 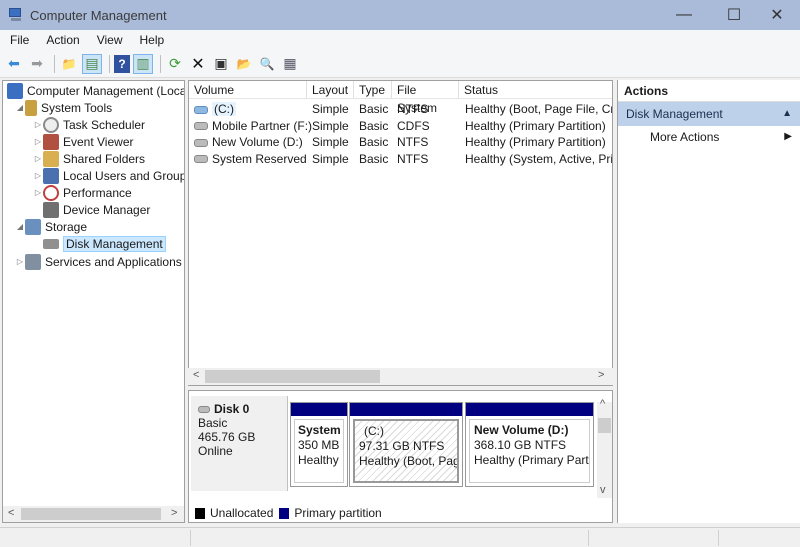 I want to click on column-header-type: Type, so click(x=373, y=90).